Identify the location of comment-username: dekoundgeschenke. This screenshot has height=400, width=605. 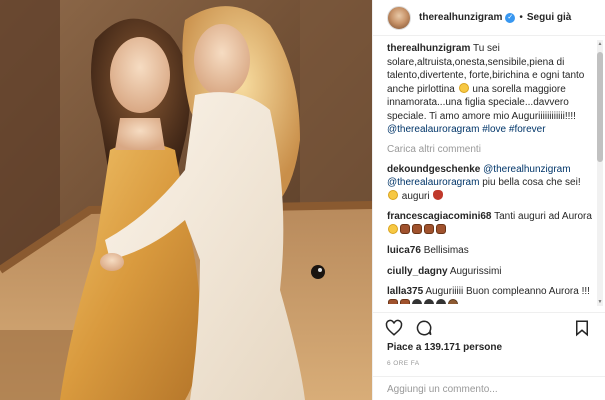
(433, 169).